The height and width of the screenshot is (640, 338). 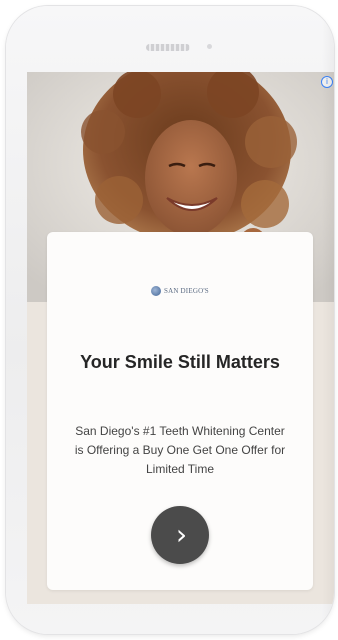 I want to click on brand-logo: SAN DIEGO'S, so click(x=180, y=291).